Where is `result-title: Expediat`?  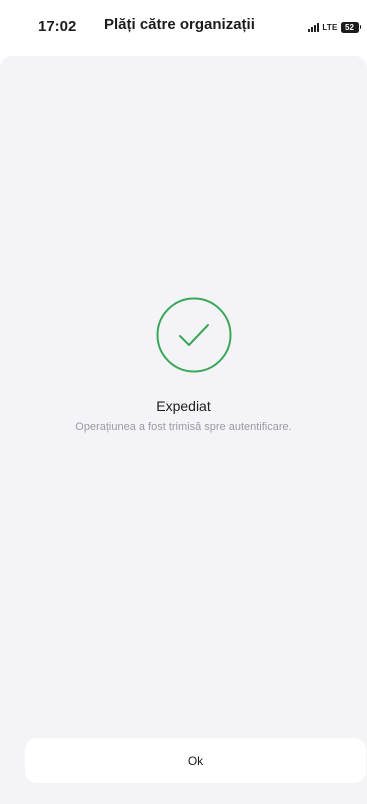
result-title: Expediat is located at coordinates (183, 406).